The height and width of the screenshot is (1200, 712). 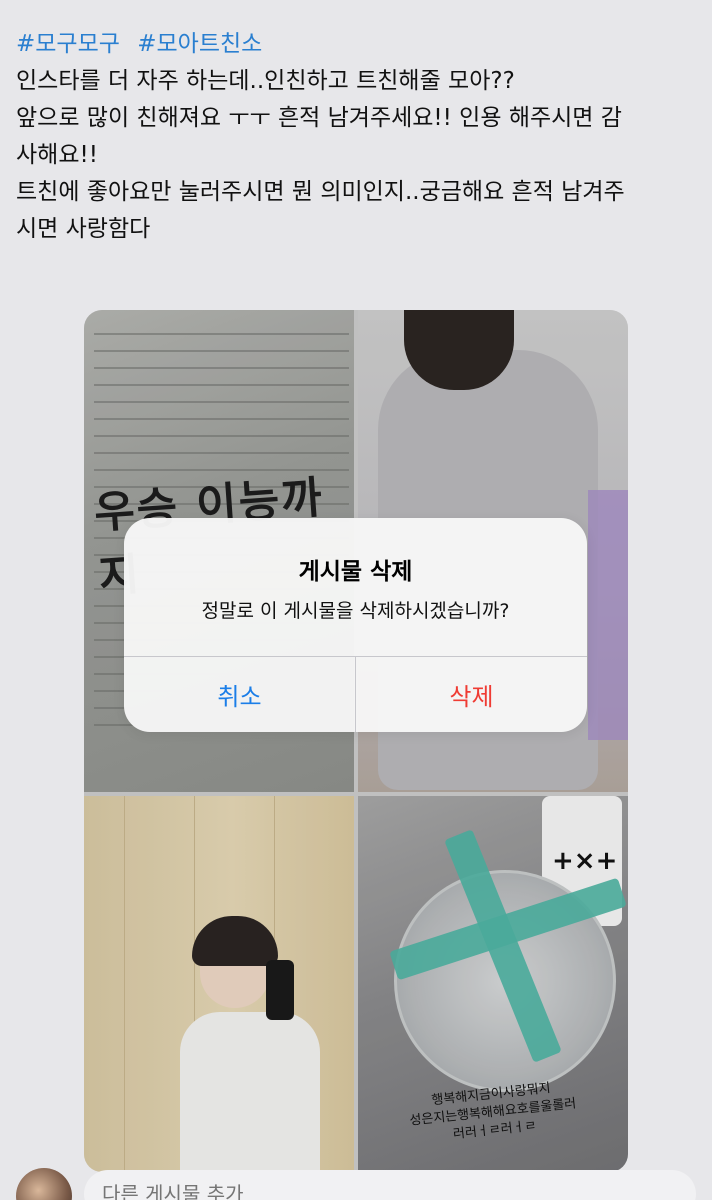 I want to click on hashtag-row: #모구모구 #모아트친소, so click(x=356, y=44).